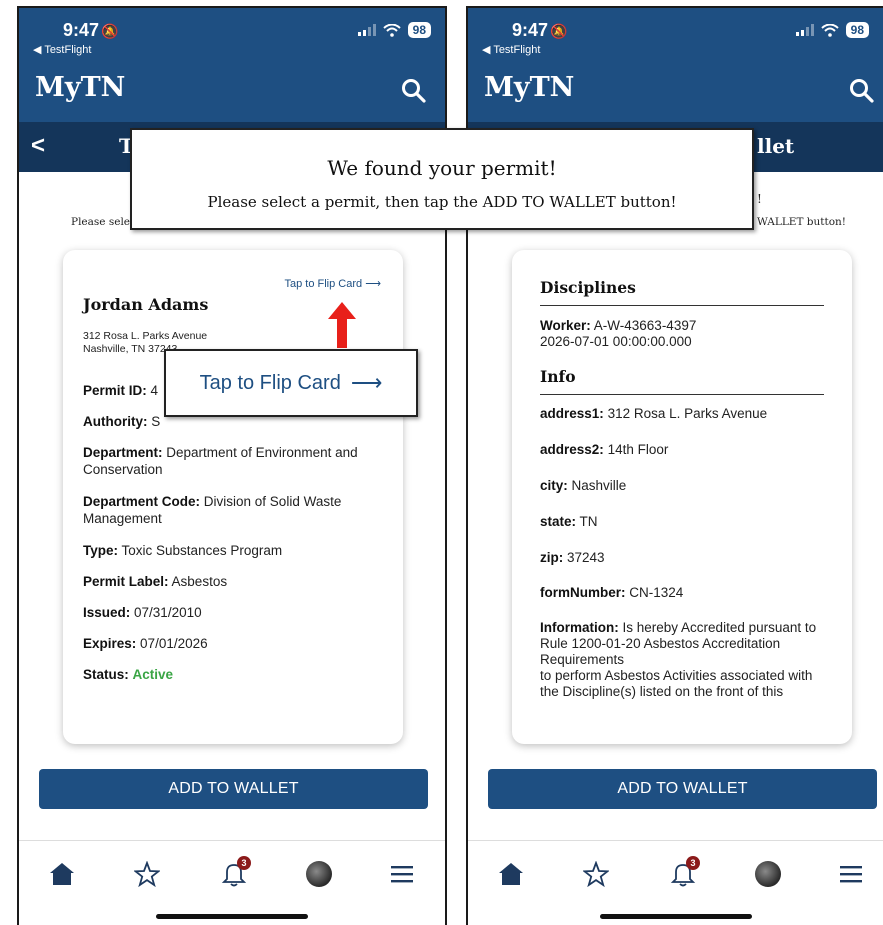 This screenshot has width=883, height=925. I want to click on instruction-text: Please selec, so click(103, 222).